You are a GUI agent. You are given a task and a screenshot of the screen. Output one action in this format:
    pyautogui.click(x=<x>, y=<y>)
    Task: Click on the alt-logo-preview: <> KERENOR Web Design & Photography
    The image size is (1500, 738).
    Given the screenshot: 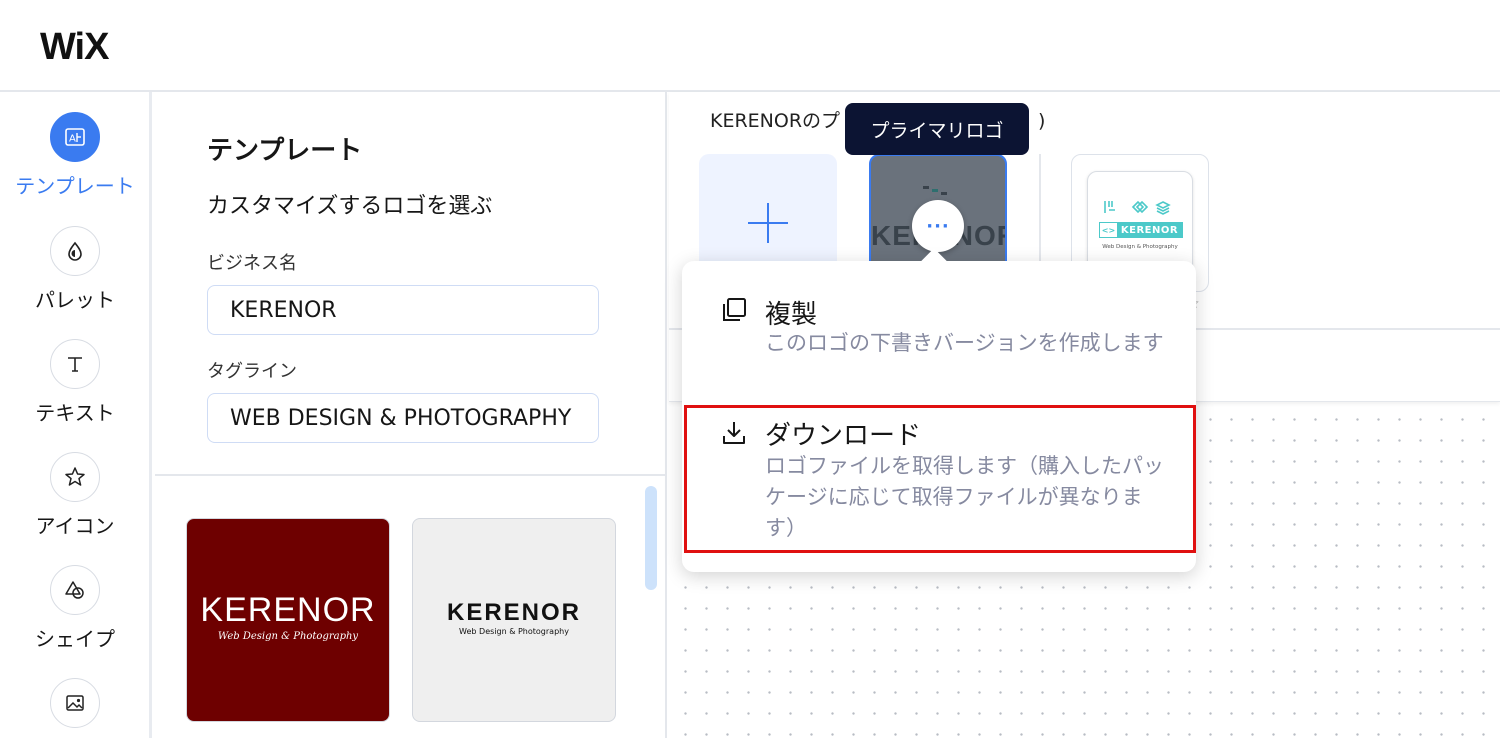 What is the action you would take?
    pyautogui.click(x=1140, y=223)
    